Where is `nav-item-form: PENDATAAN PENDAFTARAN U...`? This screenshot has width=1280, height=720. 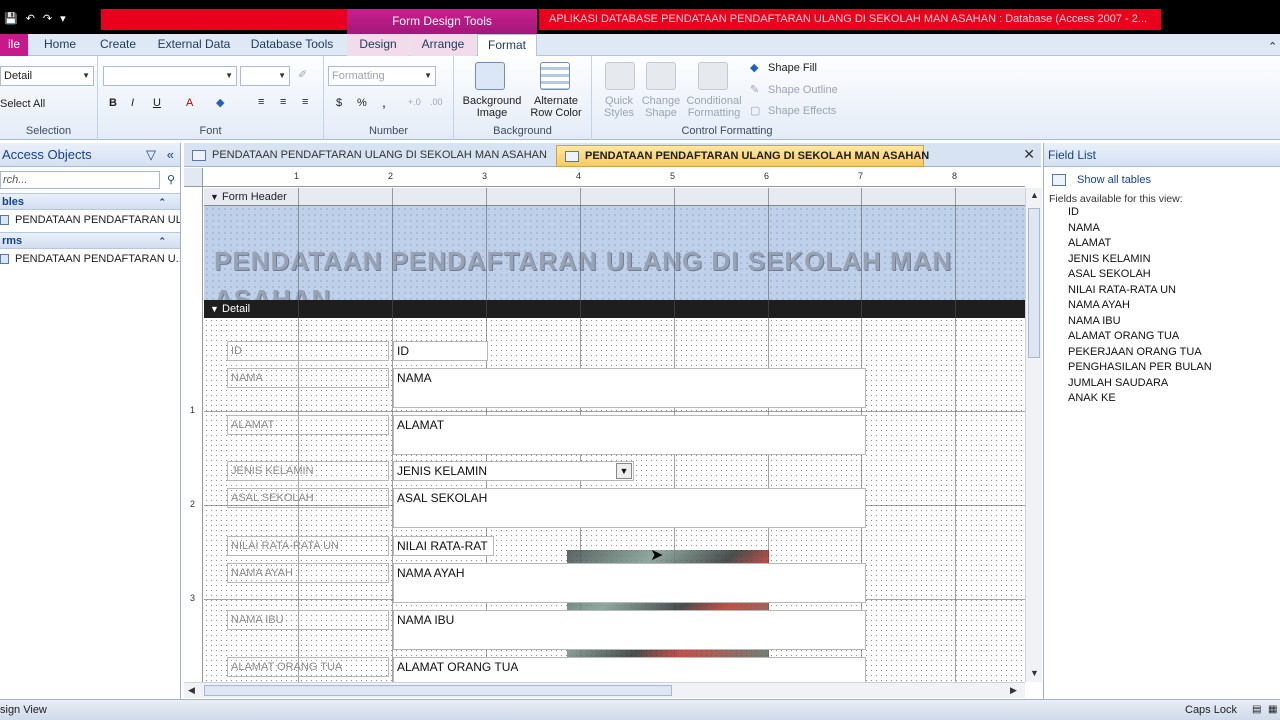
nav-item-form: PENDATAAN PENDAFTARAN U... is located at coordinates (90, 259).